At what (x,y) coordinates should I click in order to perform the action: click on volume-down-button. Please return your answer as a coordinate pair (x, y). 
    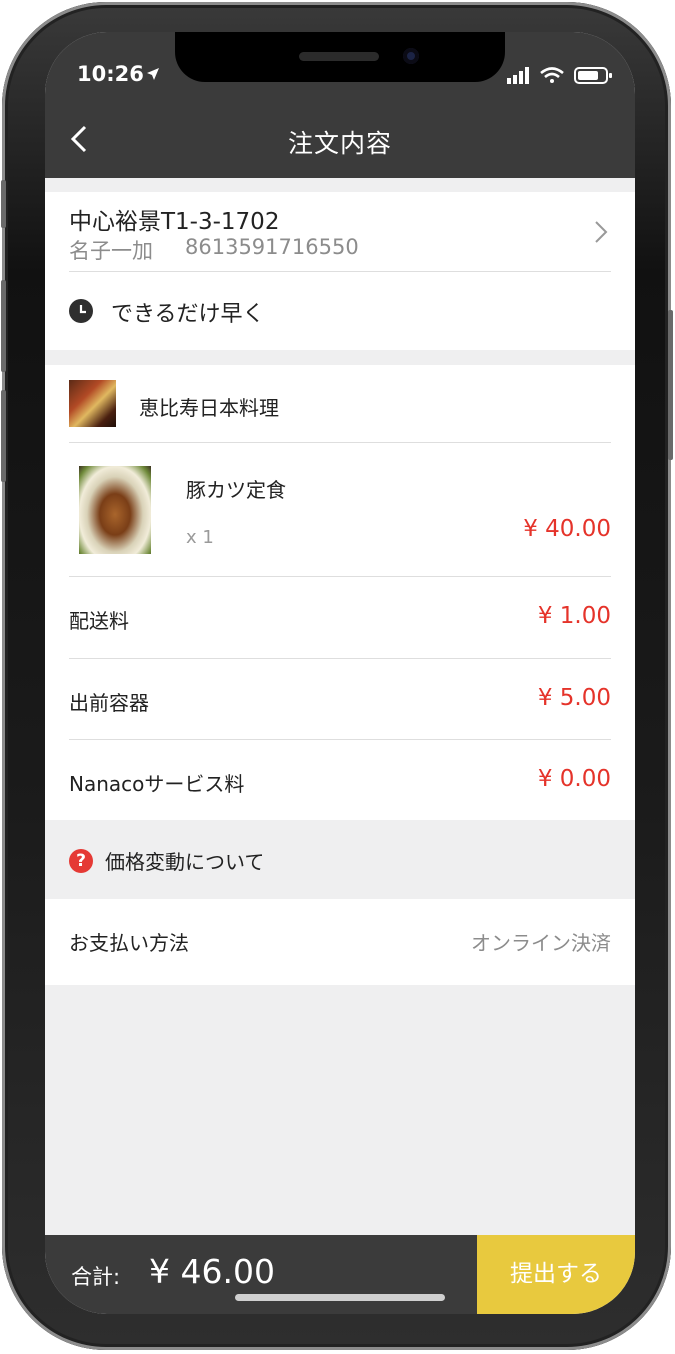
    Looking at the image, I should click on (3, 436).